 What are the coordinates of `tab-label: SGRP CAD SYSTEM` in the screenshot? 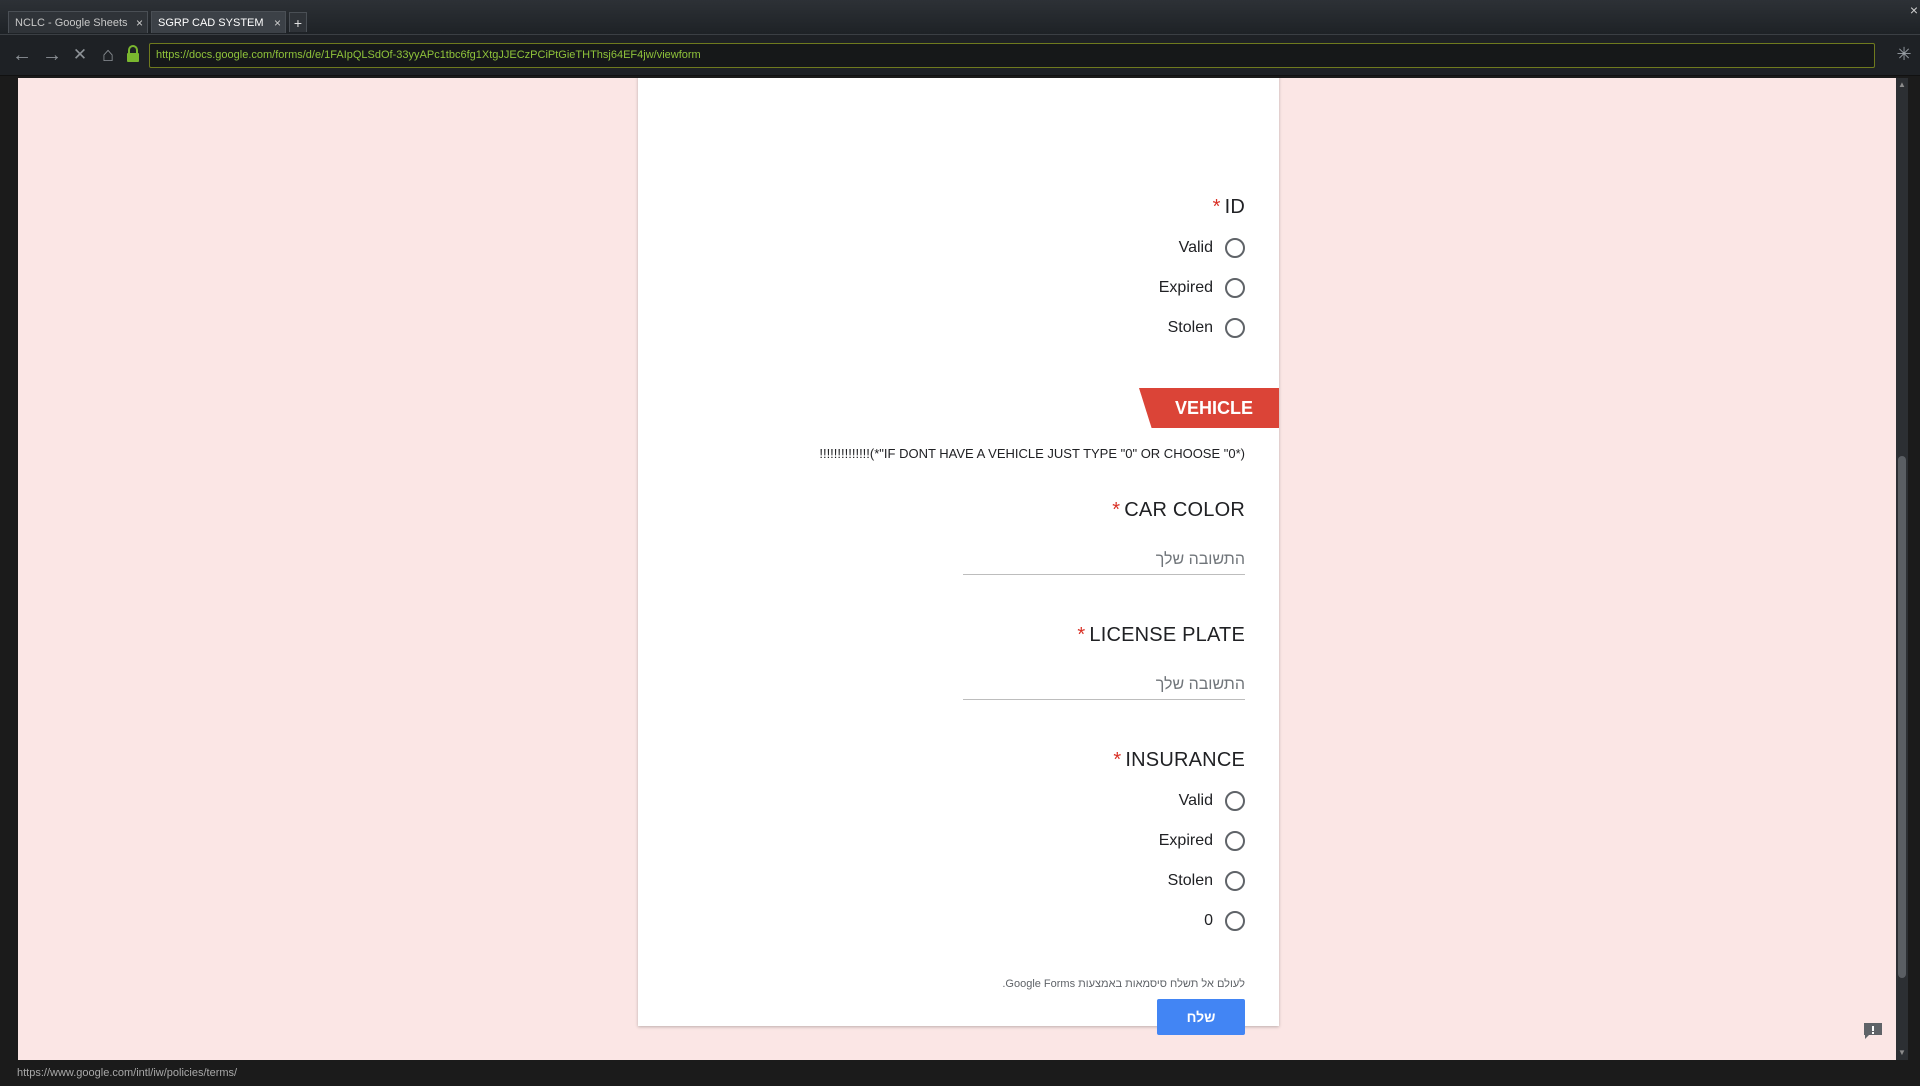 It's located at (211, 23).